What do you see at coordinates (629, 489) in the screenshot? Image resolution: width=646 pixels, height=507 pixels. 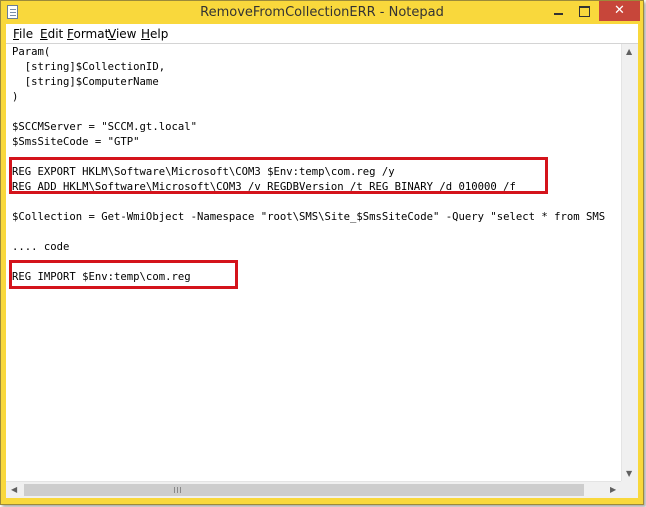 I see `resize-grip-icon` at bounding box center [629, 489].